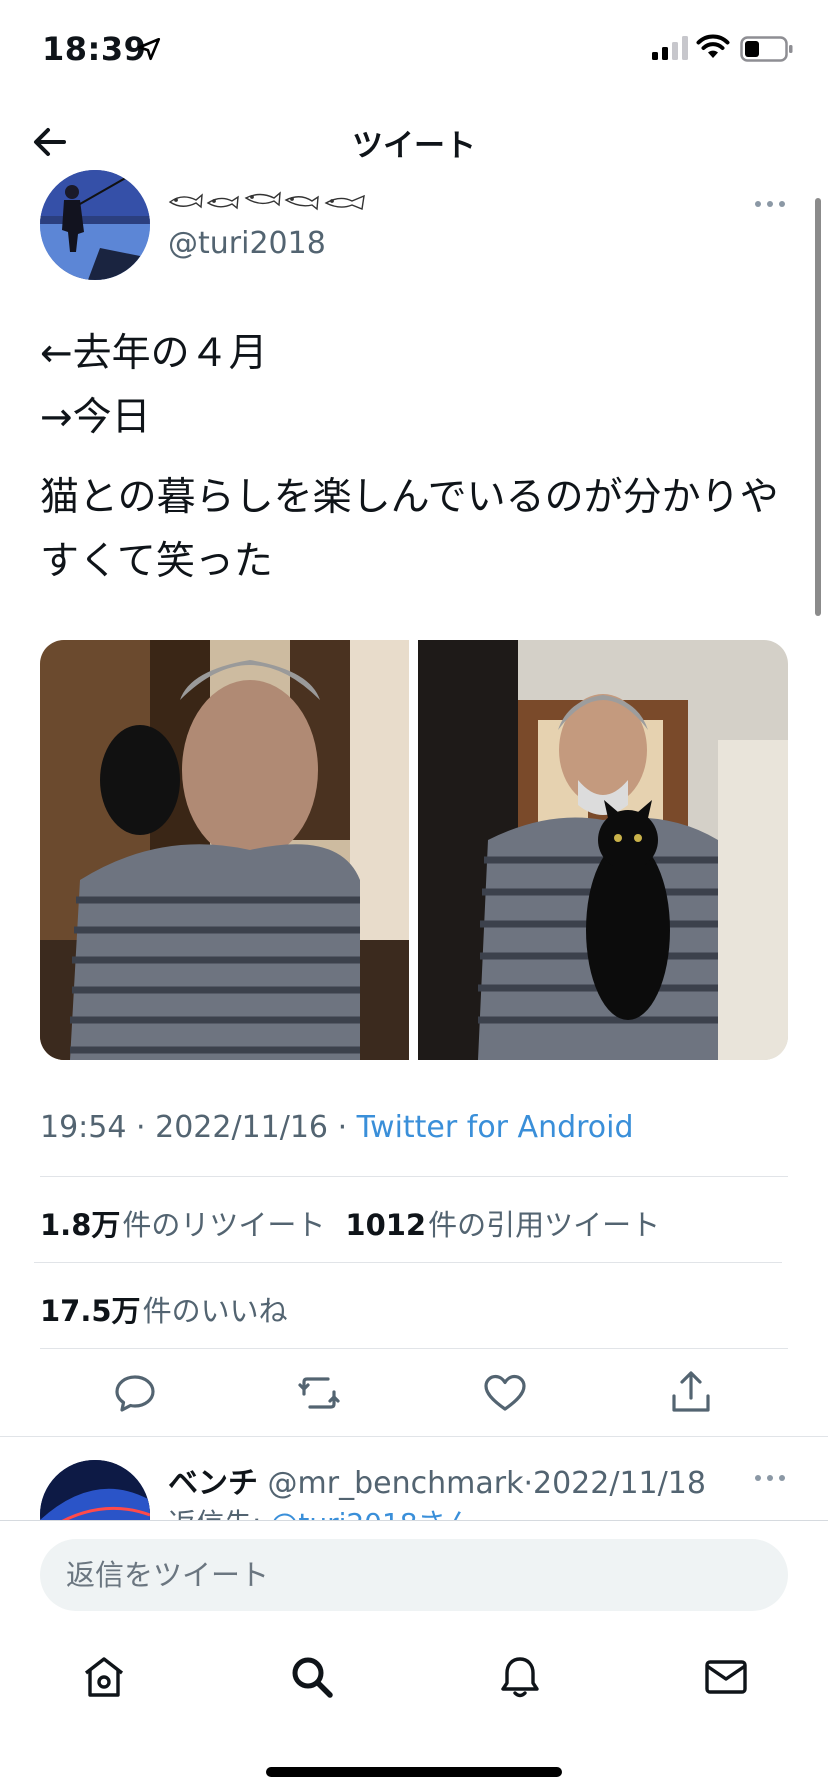 The width and height of the screenshot is (828, 1792). What do you see at coordinates (726, 1677) in the screenshot?
I see `messages-mail-icon` at bounding box center [726, 1677].